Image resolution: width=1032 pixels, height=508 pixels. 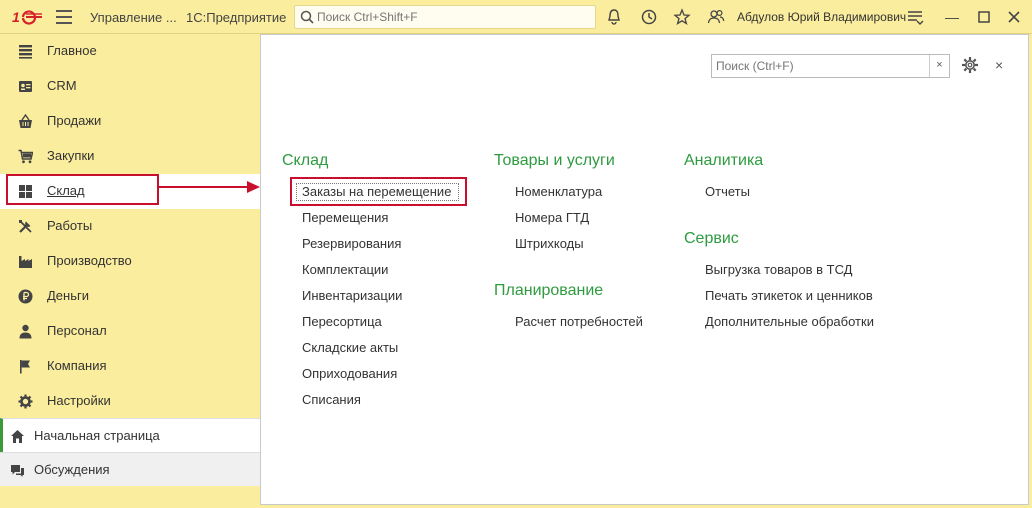 I want to click on home-page-label: Начальная страница, so click(x=97, y=435).